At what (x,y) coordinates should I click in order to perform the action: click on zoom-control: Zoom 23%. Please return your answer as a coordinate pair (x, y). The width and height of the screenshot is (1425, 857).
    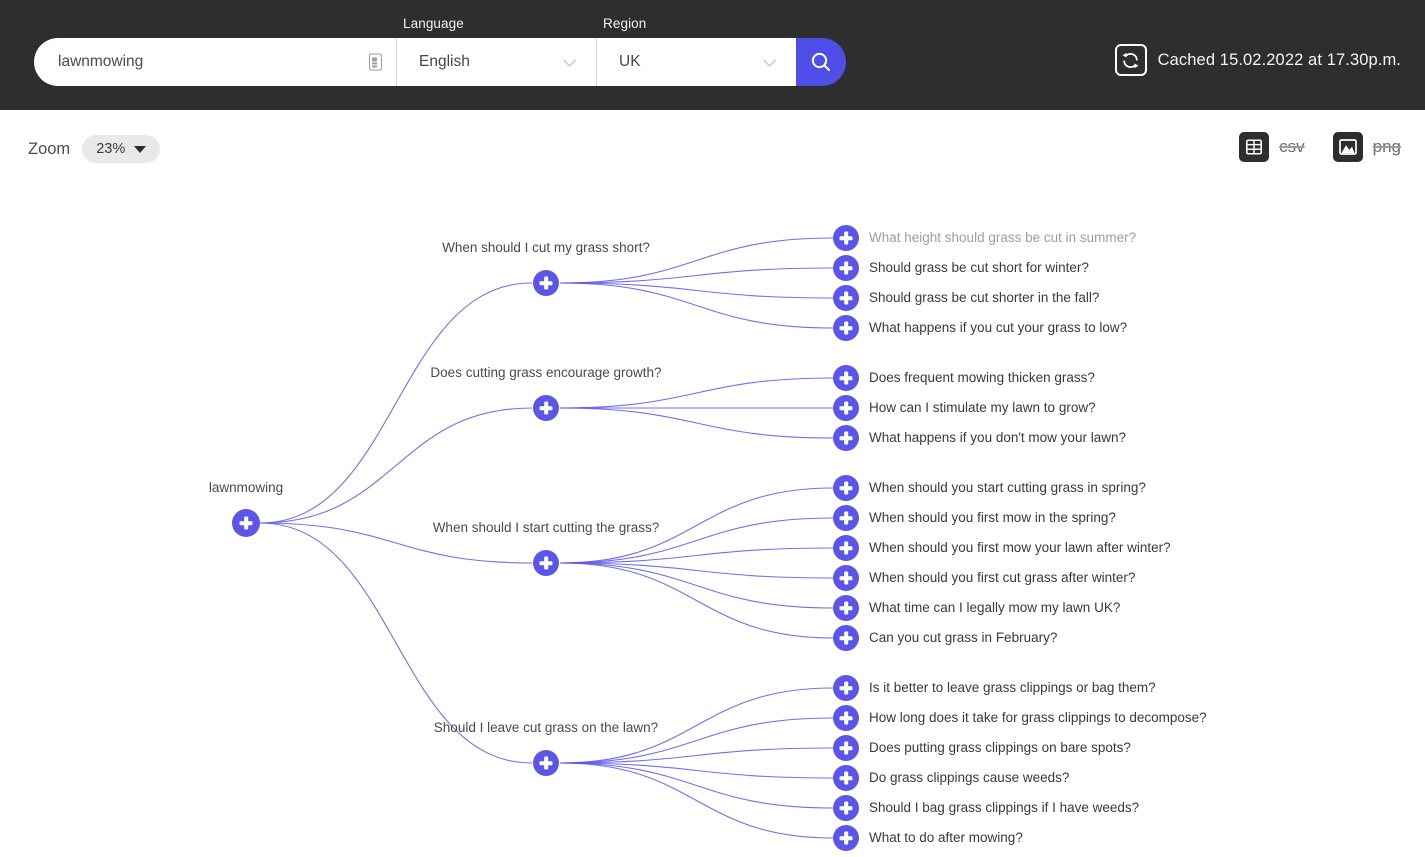
    Looking at the image, I should click on (94, 149).